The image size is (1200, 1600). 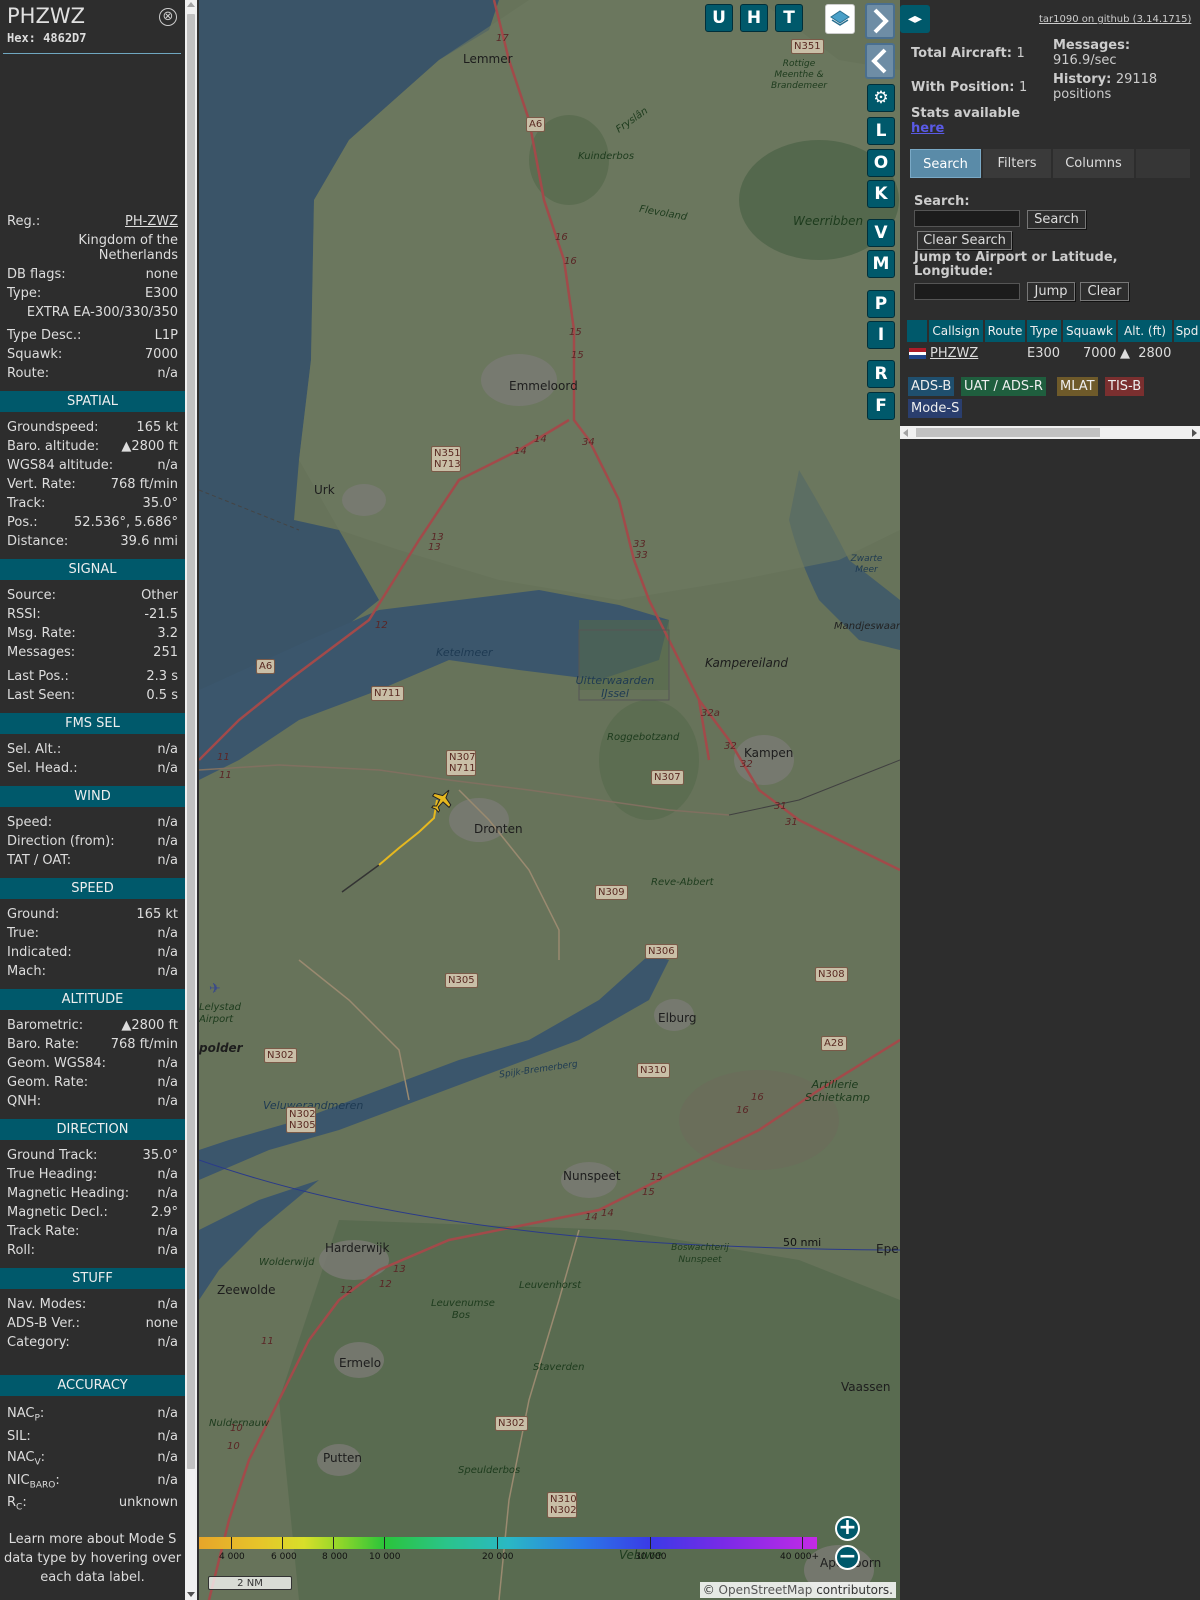 I want to click on junction-number: 31, so click(x=791, y=822).